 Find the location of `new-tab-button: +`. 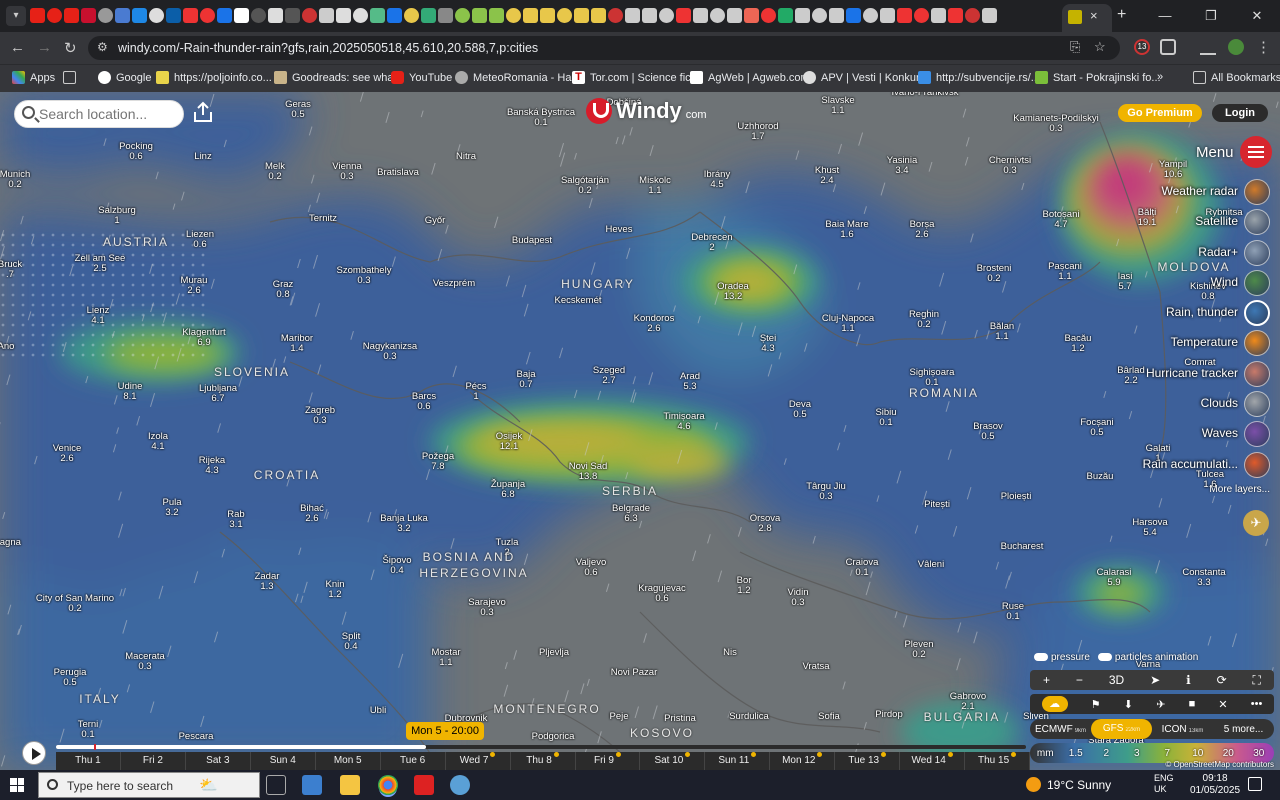

new-tab-button: + is located at coordinates (1121, 15).